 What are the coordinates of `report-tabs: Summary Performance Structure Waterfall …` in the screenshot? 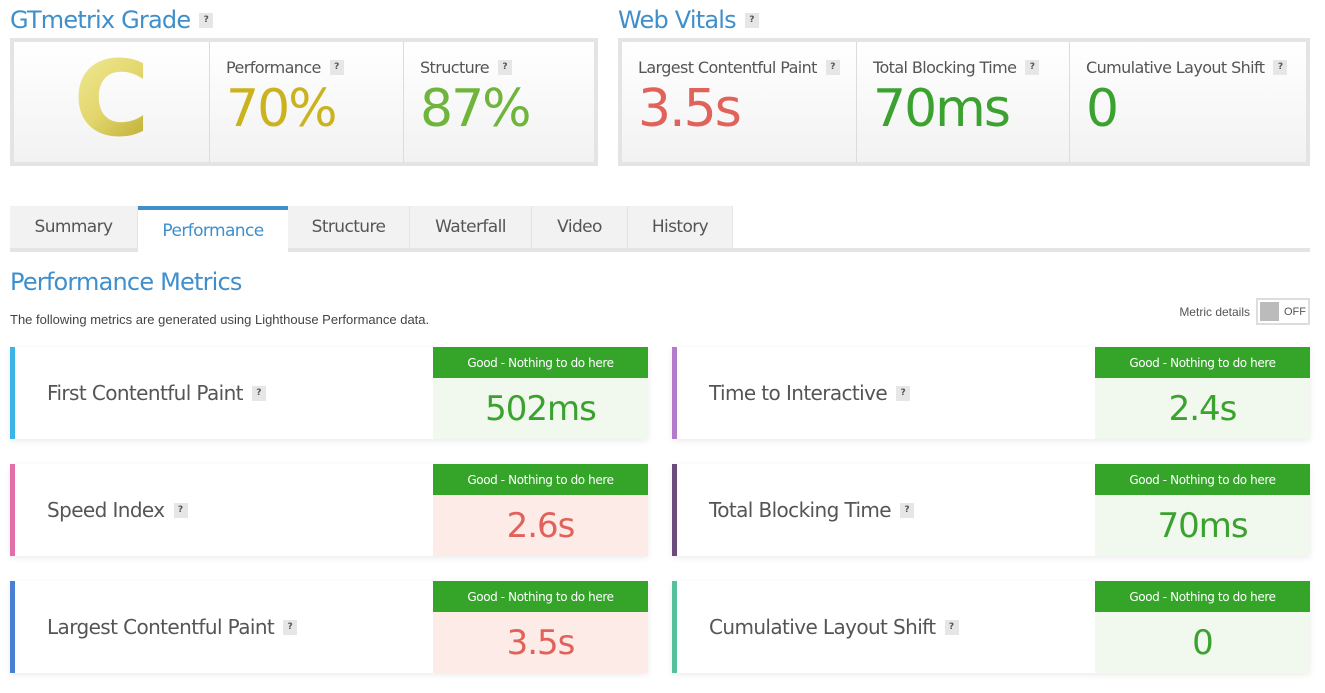 It's located at (660, 229).